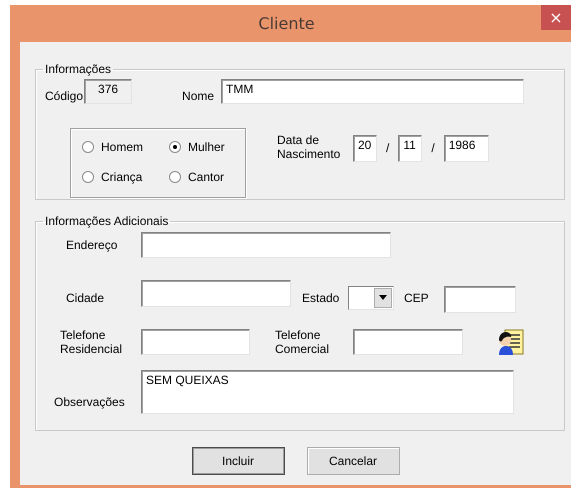  What do you see at coordinates (466, 148) in the screenshot?
I see `year-field: 1986` at bounding box center [466, 148].